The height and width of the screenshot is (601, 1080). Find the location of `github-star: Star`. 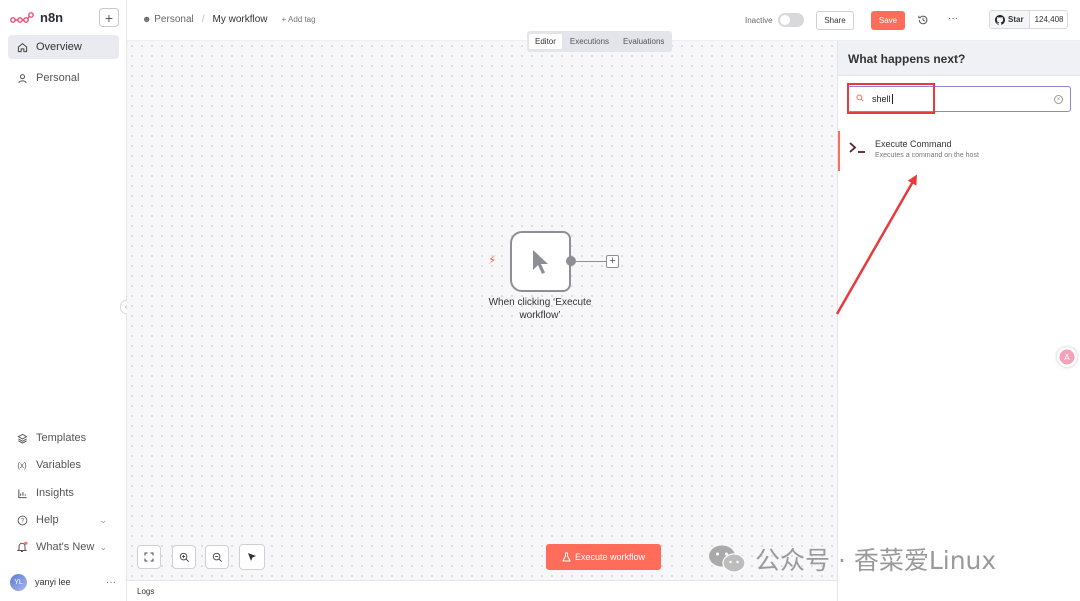

github-star: Star is located at coordinates (1010, 19).